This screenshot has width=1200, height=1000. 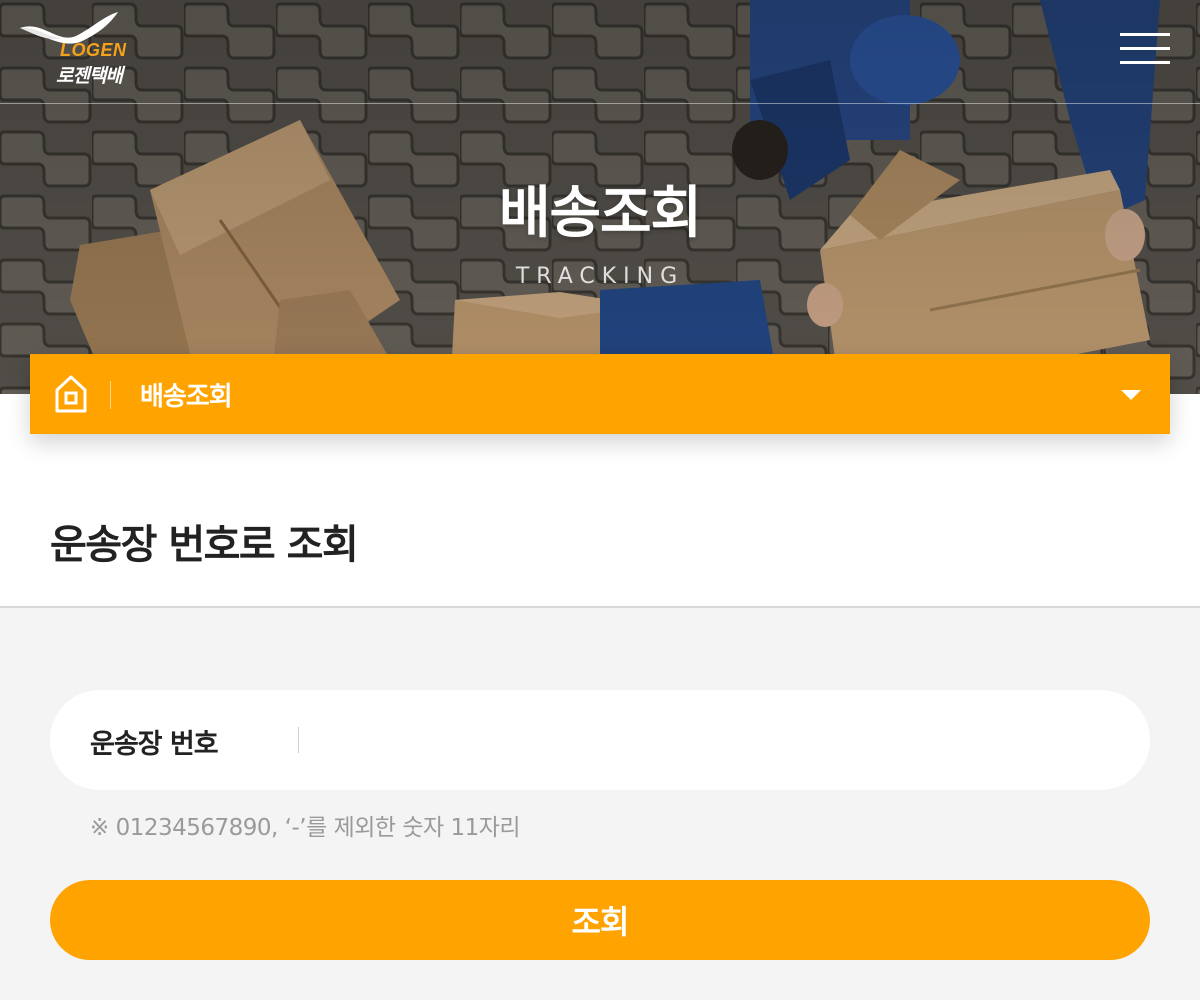 What do you see at coordinates (110, 395) in the screenshot?
I see `breadcrumb-divider` at bounding box center [110, 395].